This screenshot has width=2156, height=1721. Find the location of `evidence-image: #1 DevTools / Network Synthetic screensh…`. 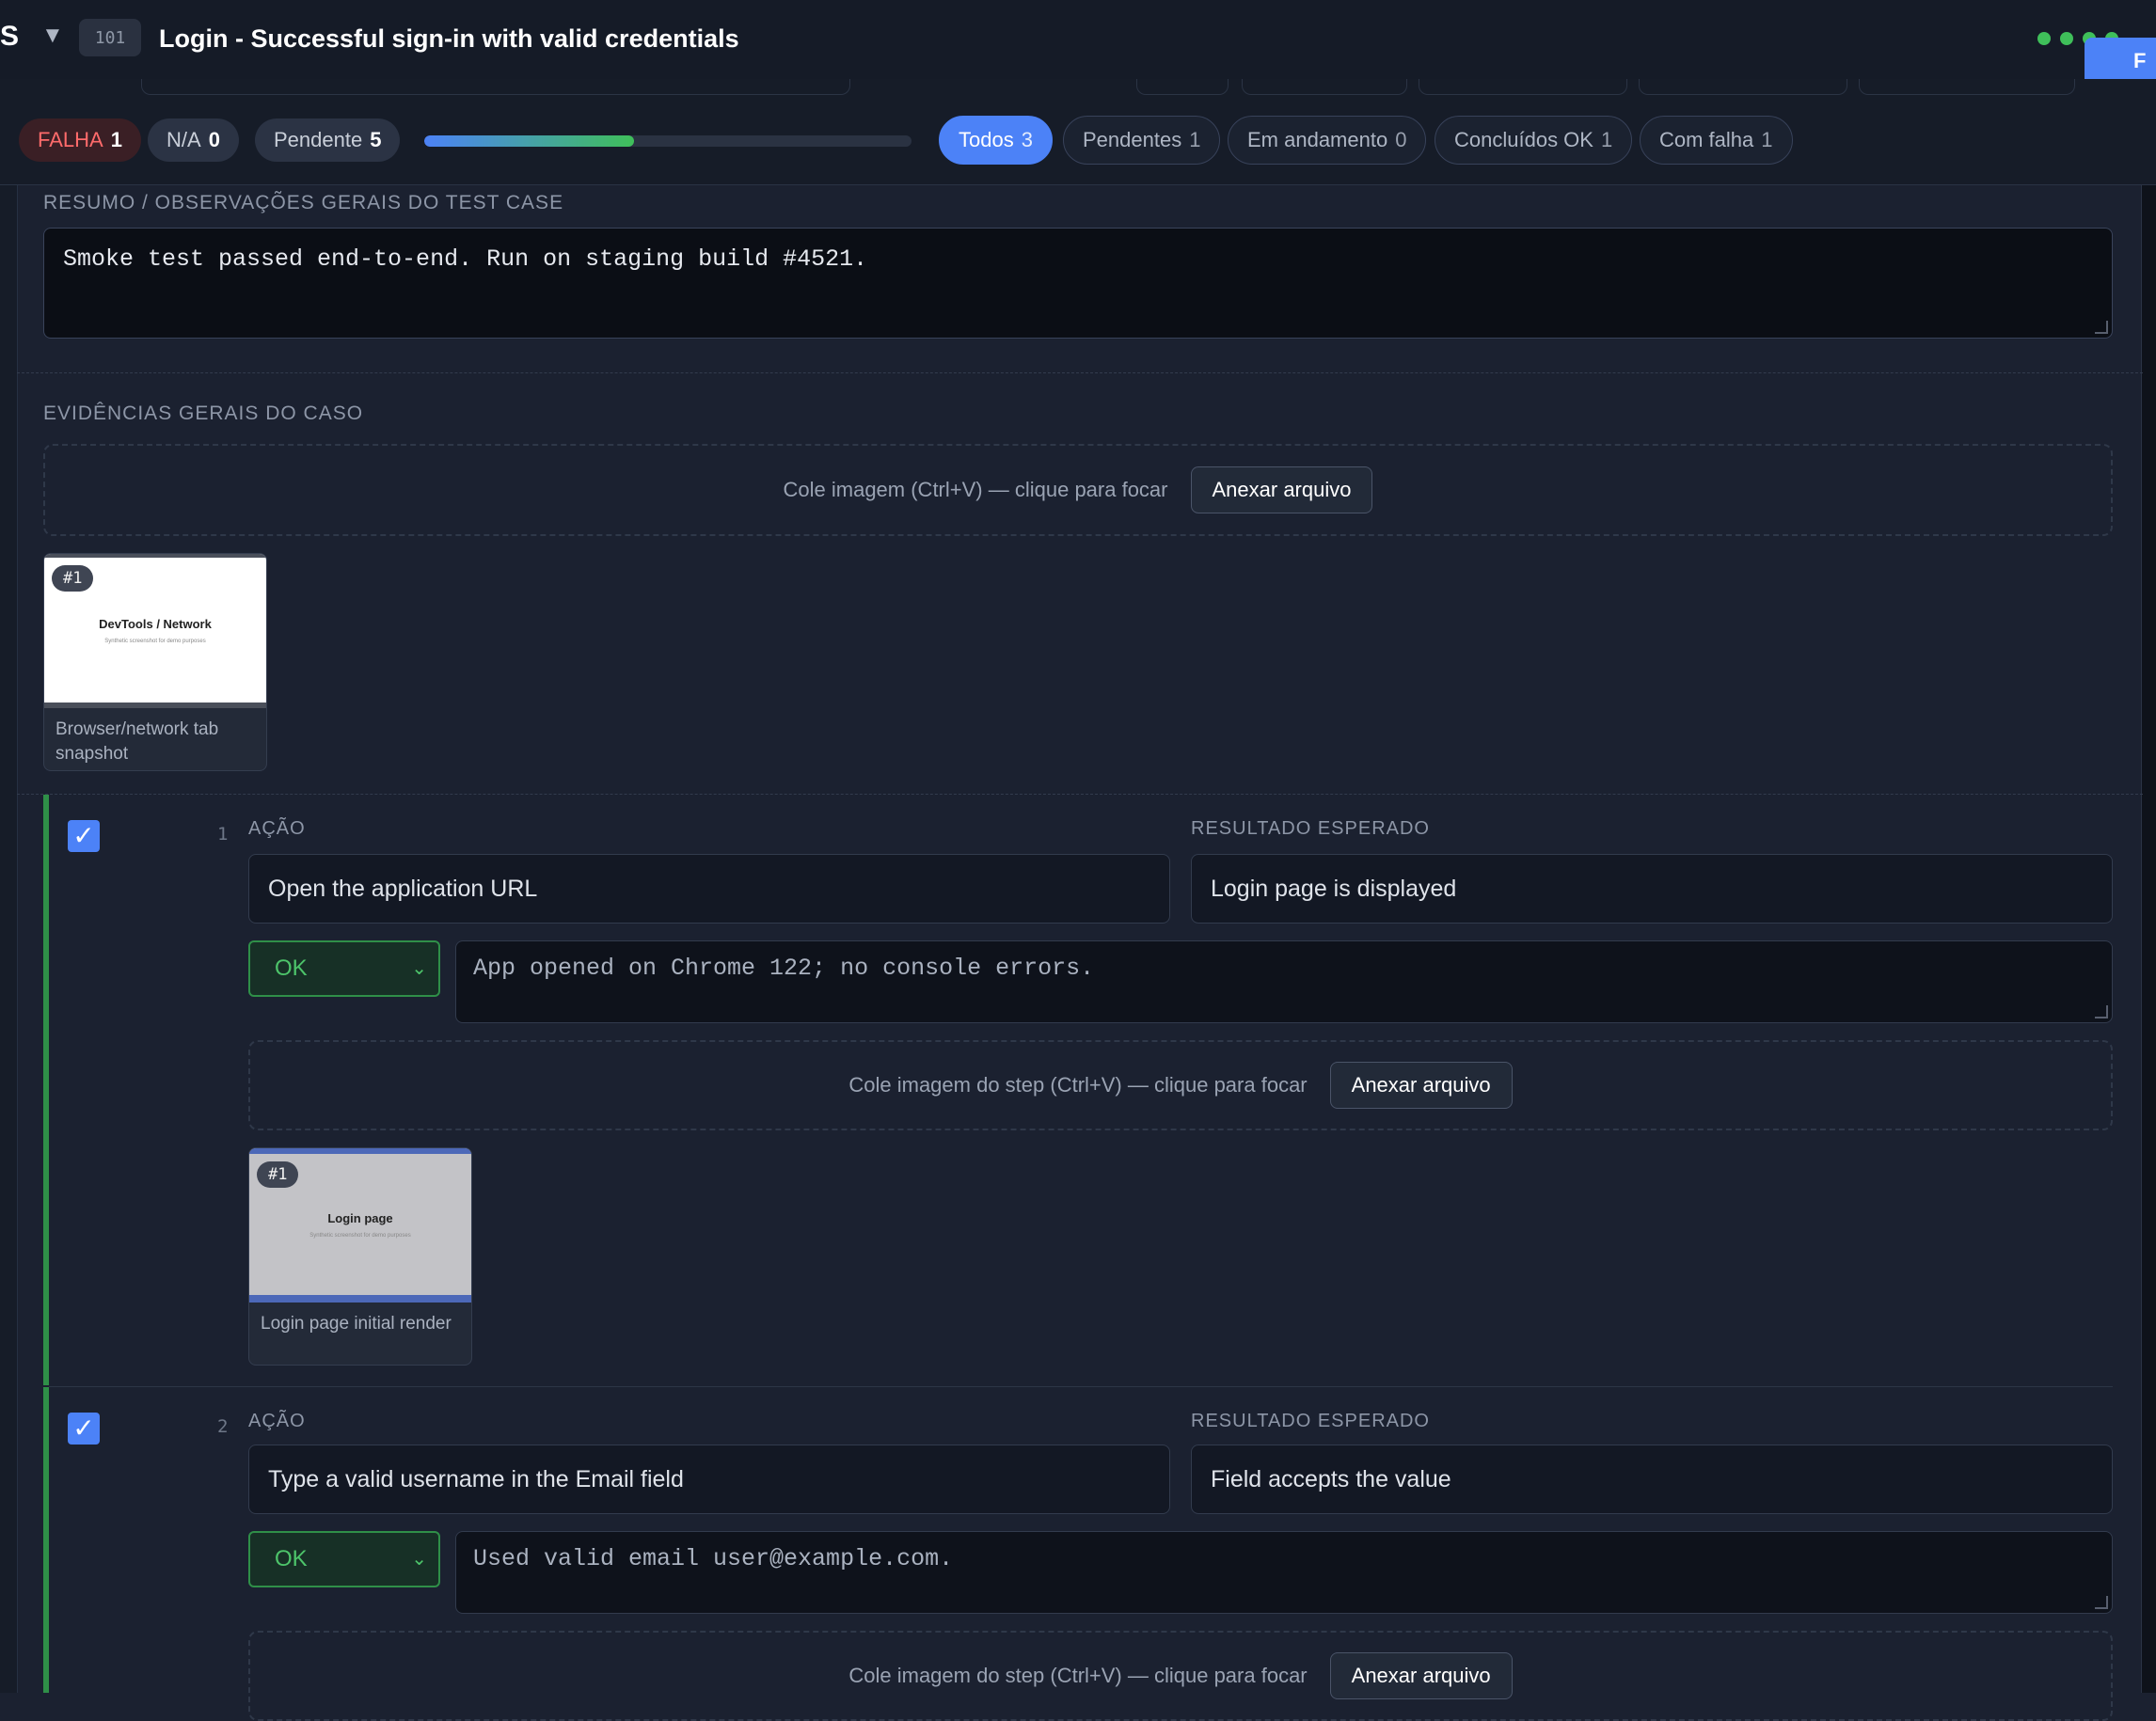

evidence-image: #1 DevTools / Network Synthetic screensh… is located at coordinates (155, 631).